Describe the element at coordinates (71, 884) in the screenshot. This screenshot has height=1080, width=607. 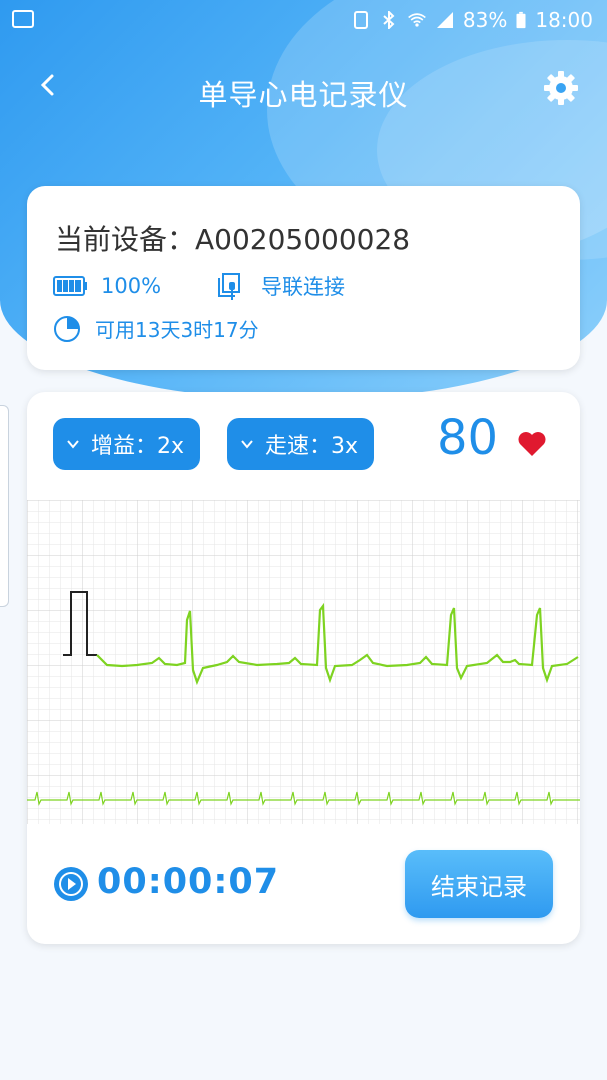
I see `play-icon` at that location.